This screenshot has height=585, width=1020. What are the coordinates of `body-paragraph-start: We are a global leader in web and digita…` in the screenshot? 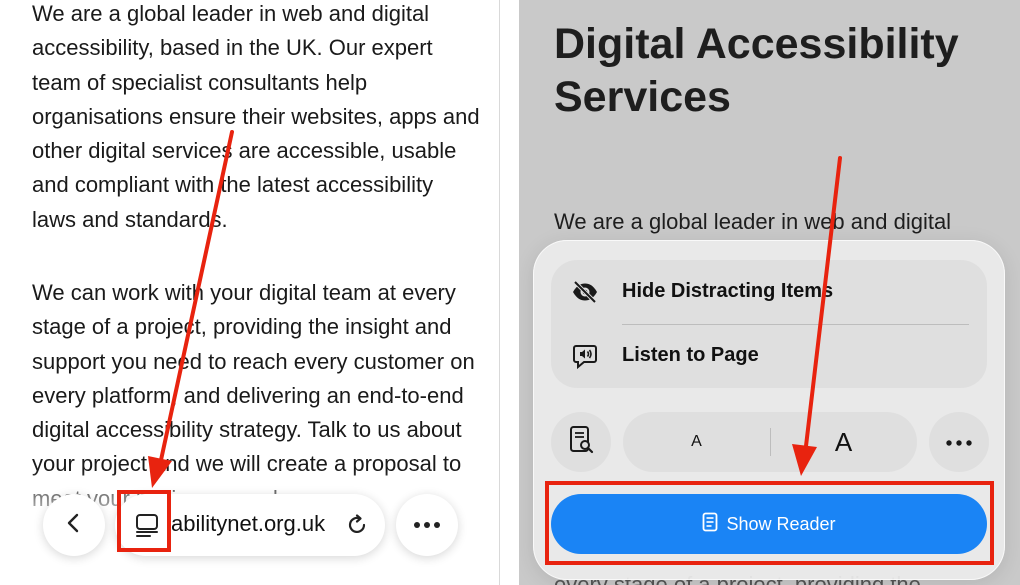 It's located at (753, 221).